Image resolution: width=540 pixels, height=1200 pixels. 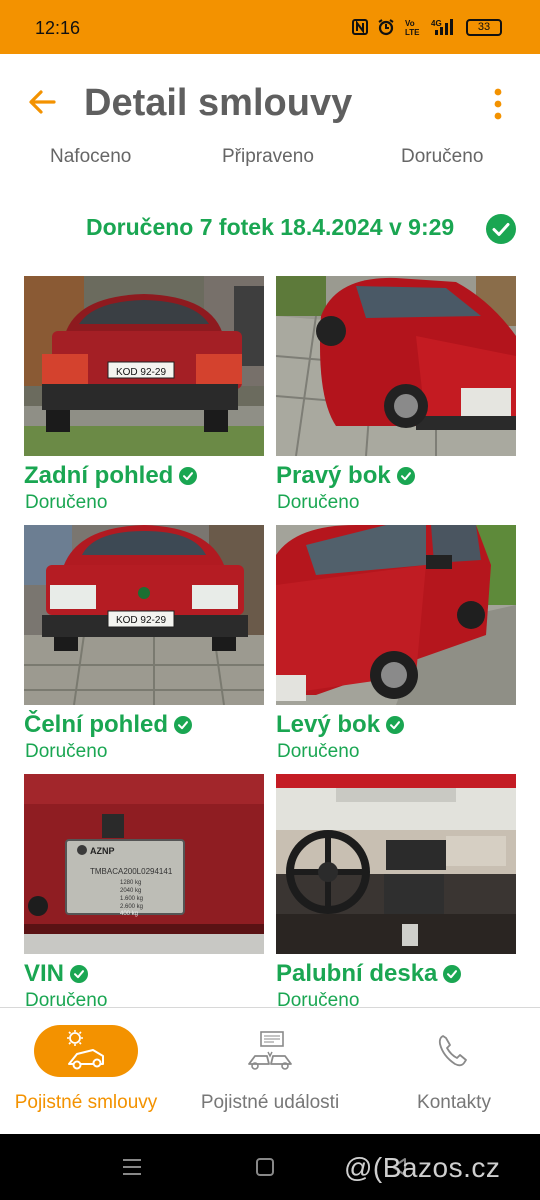 I want to click on photo-front-view: KOD 92-29, so click(x=144, y=615).